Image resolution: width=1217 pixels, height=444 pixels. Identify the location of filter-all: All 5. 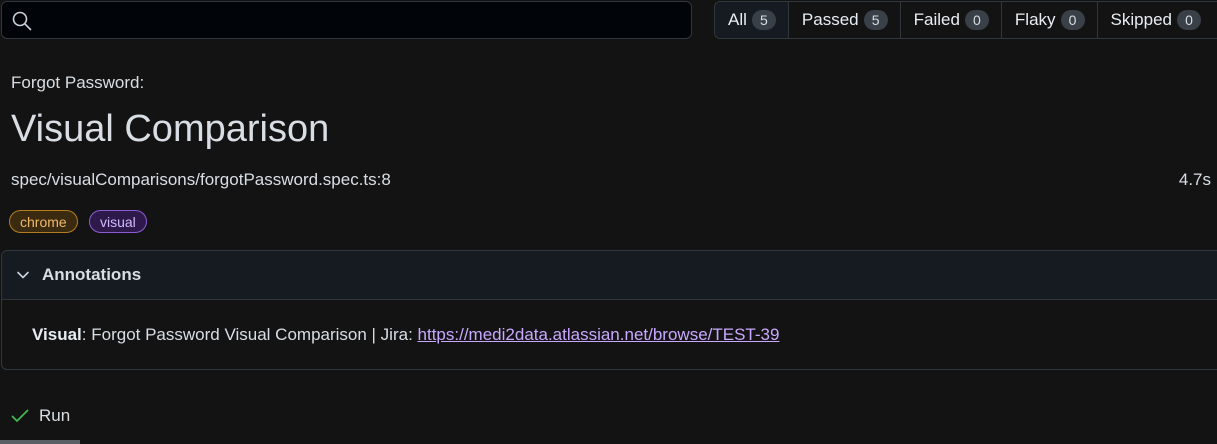
(752, 20).